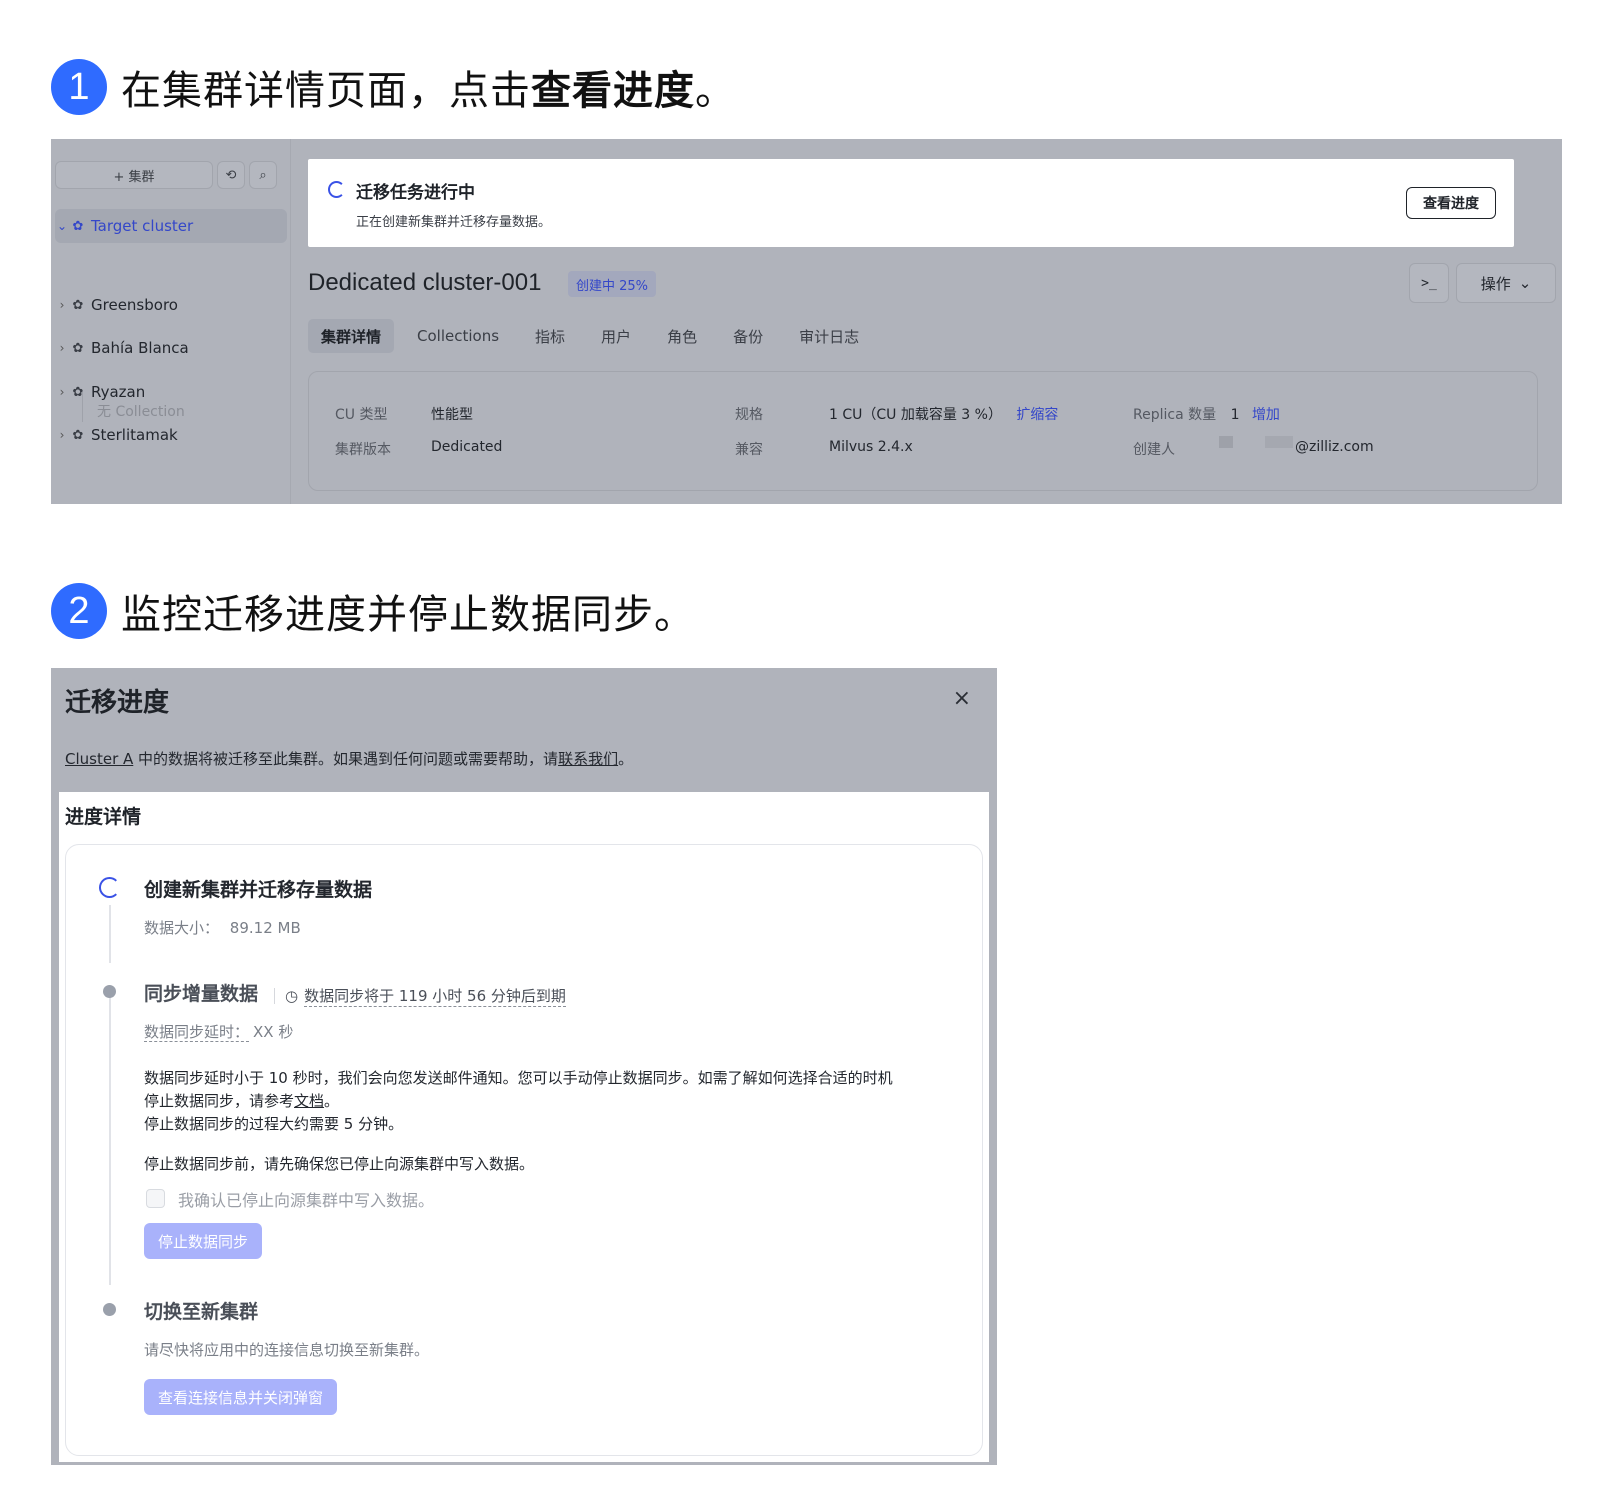 The width and height of the screenshot is (1605, 1497). Describe the element at coordinates (339, 1164) in the screenshot. I see `sync-warning: 停止数据同步前，请先确保您已停止向源集群中写入数据。` at that location.